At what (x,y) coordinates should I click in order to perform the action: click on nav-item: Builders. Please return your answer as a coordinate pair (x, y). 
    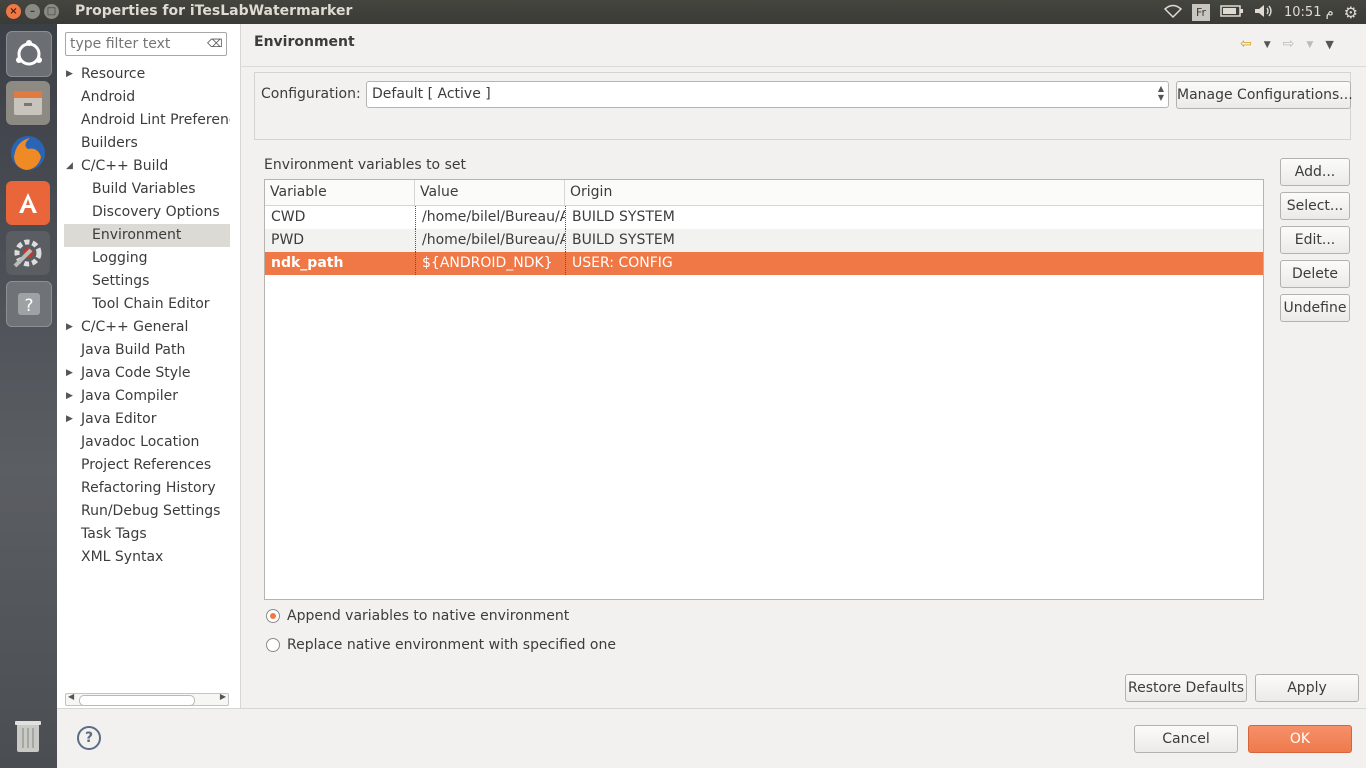
    Looking at the image, I should click on (147, 143).